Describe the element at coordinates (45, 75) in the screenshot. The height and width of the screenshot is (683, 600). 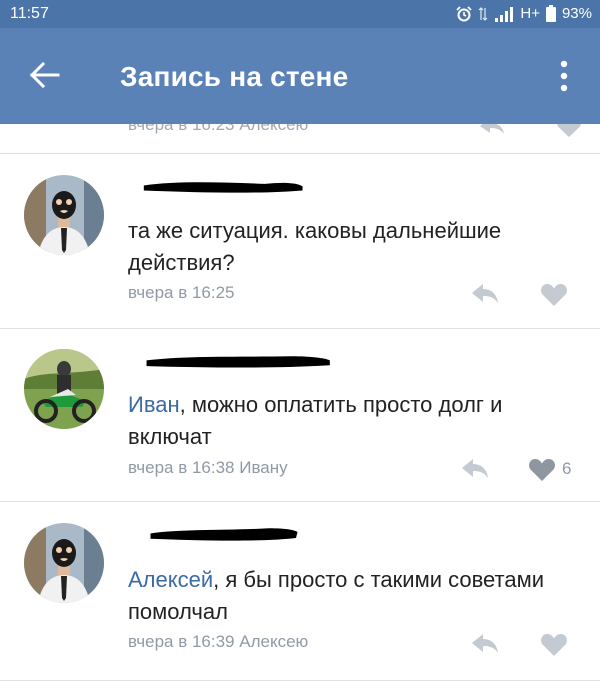
I see `back-arrow-icon` at that location.